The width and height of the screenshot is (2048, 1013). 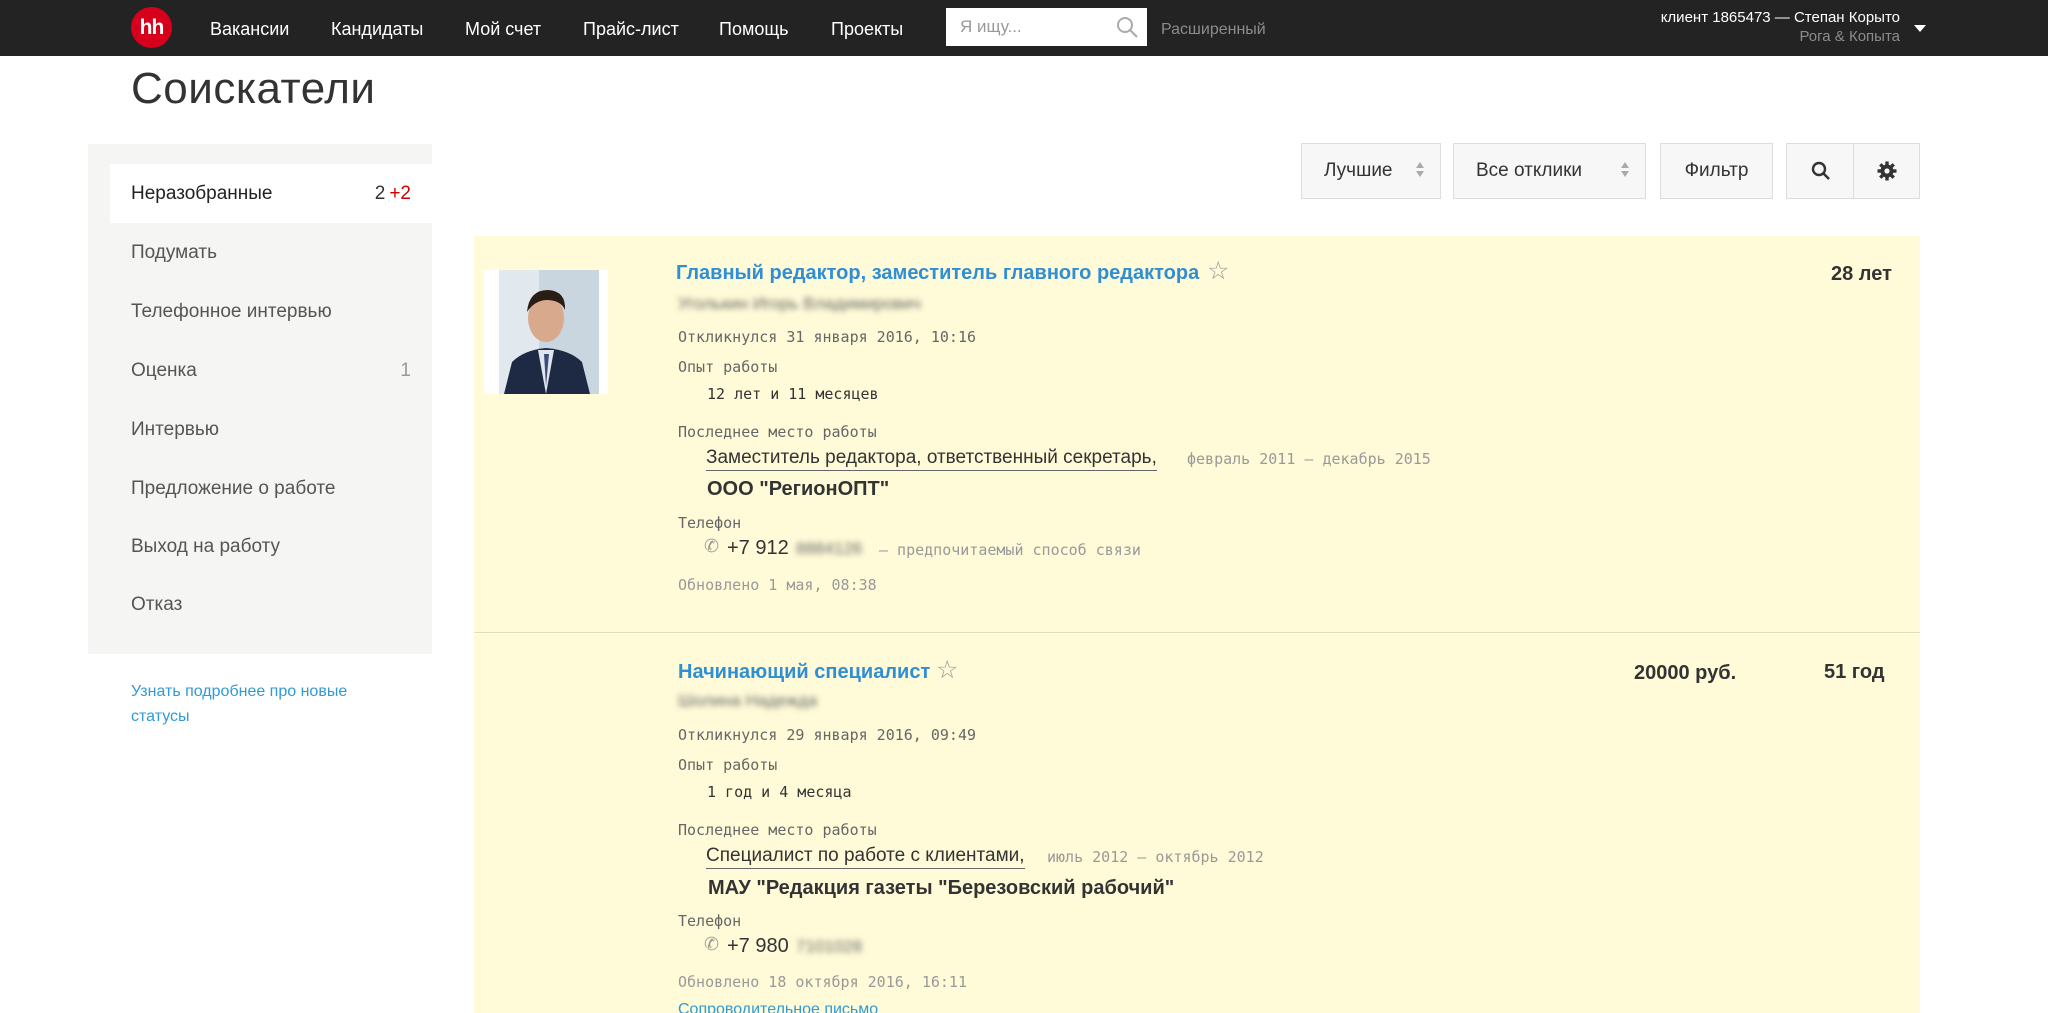 What do you see at coordinates (202, 193) in the screenshot?
I see `sidebar-item-label: Неразобранные` at bounding box center [202, 193].